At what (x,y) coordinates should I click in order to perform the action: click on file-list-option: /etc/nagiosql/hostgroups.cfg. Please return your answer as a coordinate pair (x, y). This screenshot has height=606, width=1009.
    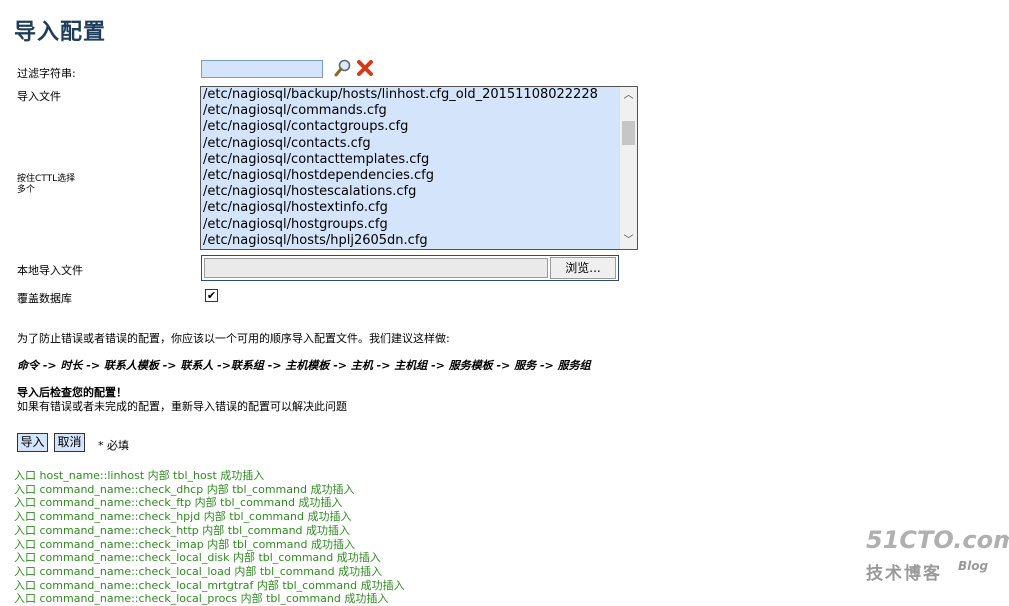
    Looking at the image, I should click on (411, 225).